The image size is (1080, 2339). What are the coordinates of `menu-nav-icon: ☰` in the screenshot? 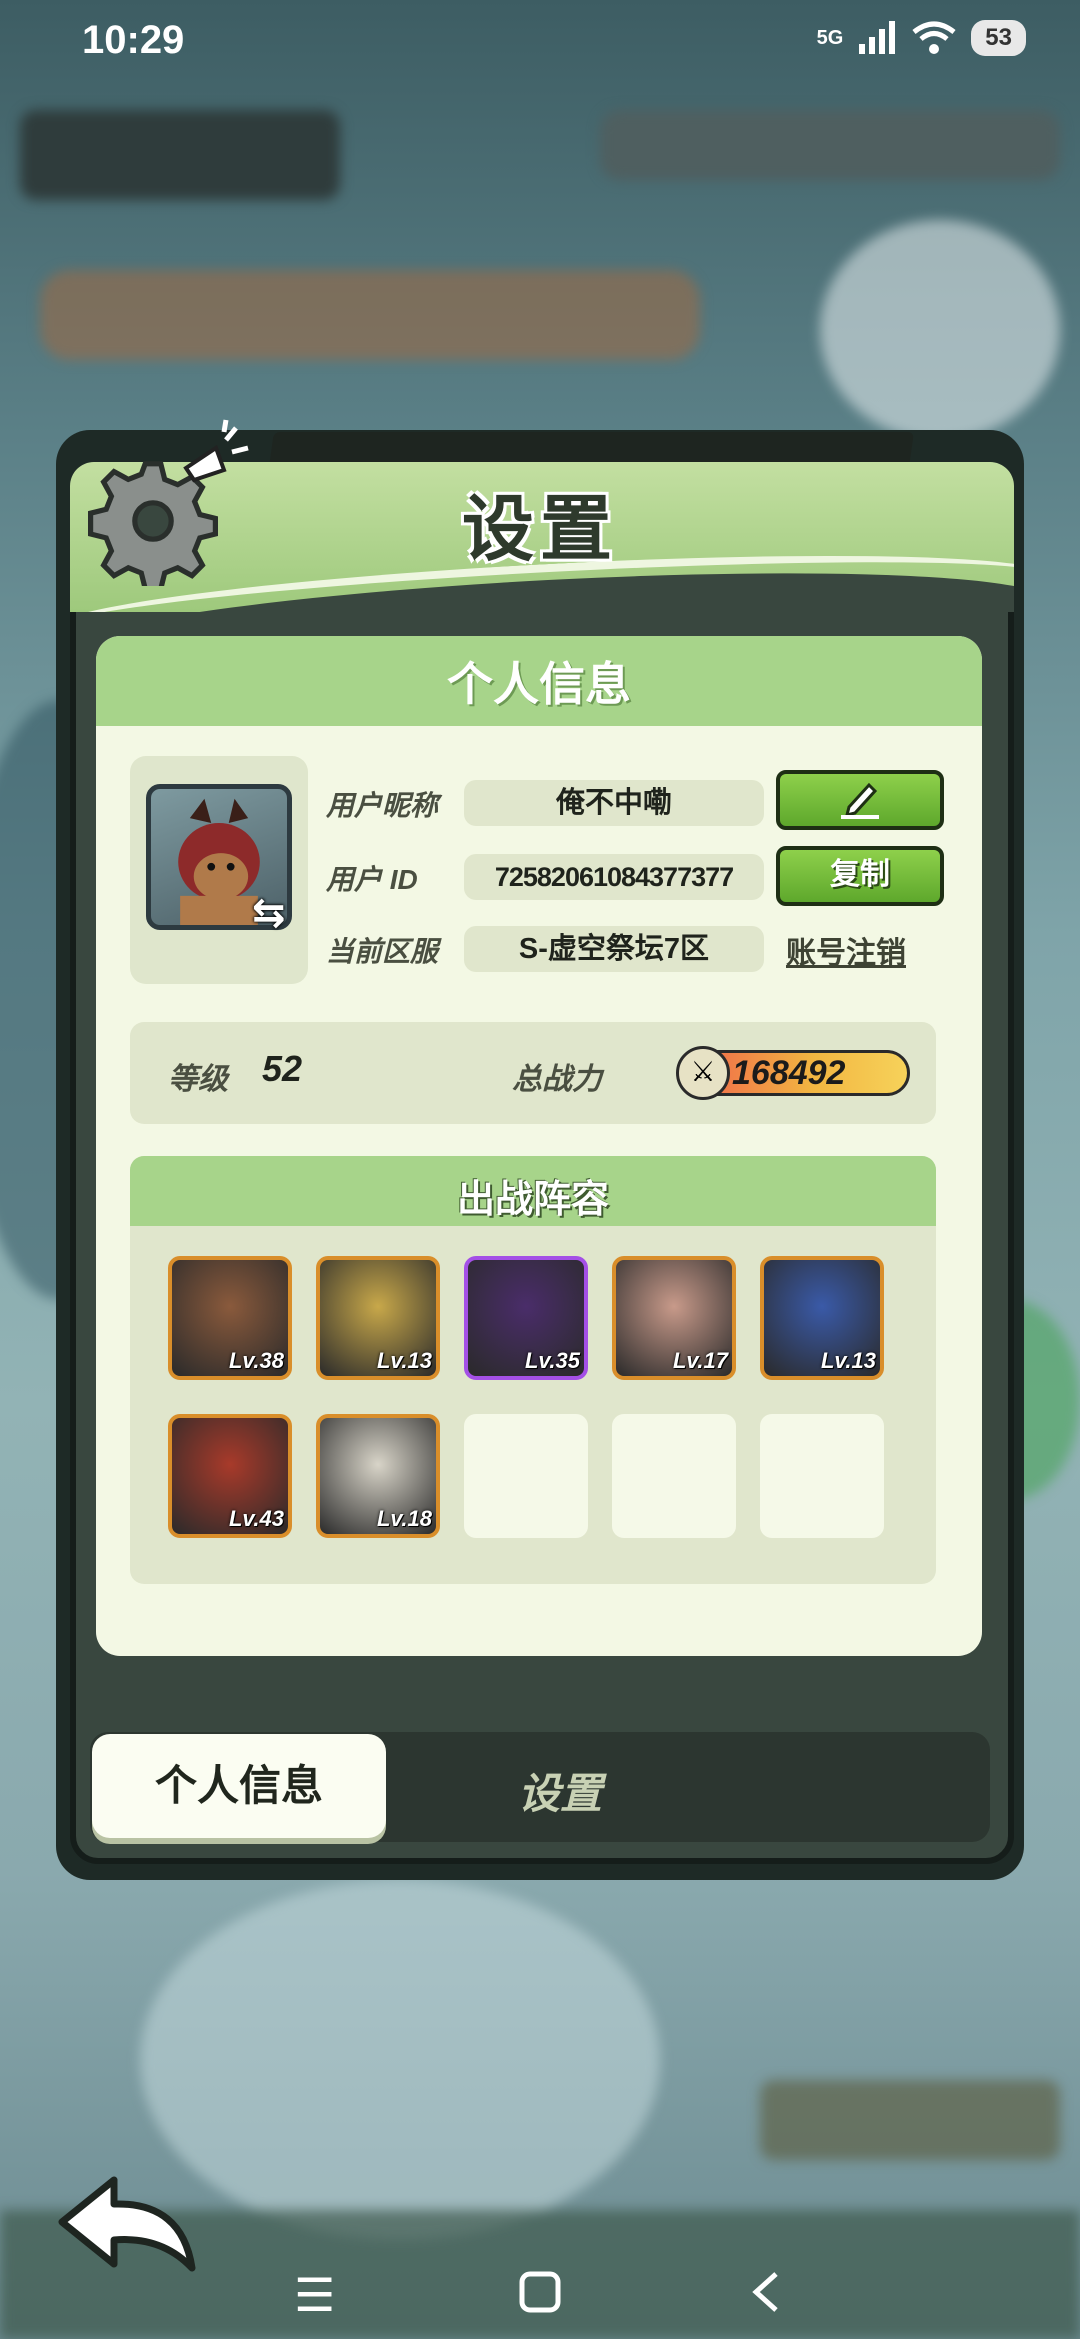 It's located at (314, 2295).